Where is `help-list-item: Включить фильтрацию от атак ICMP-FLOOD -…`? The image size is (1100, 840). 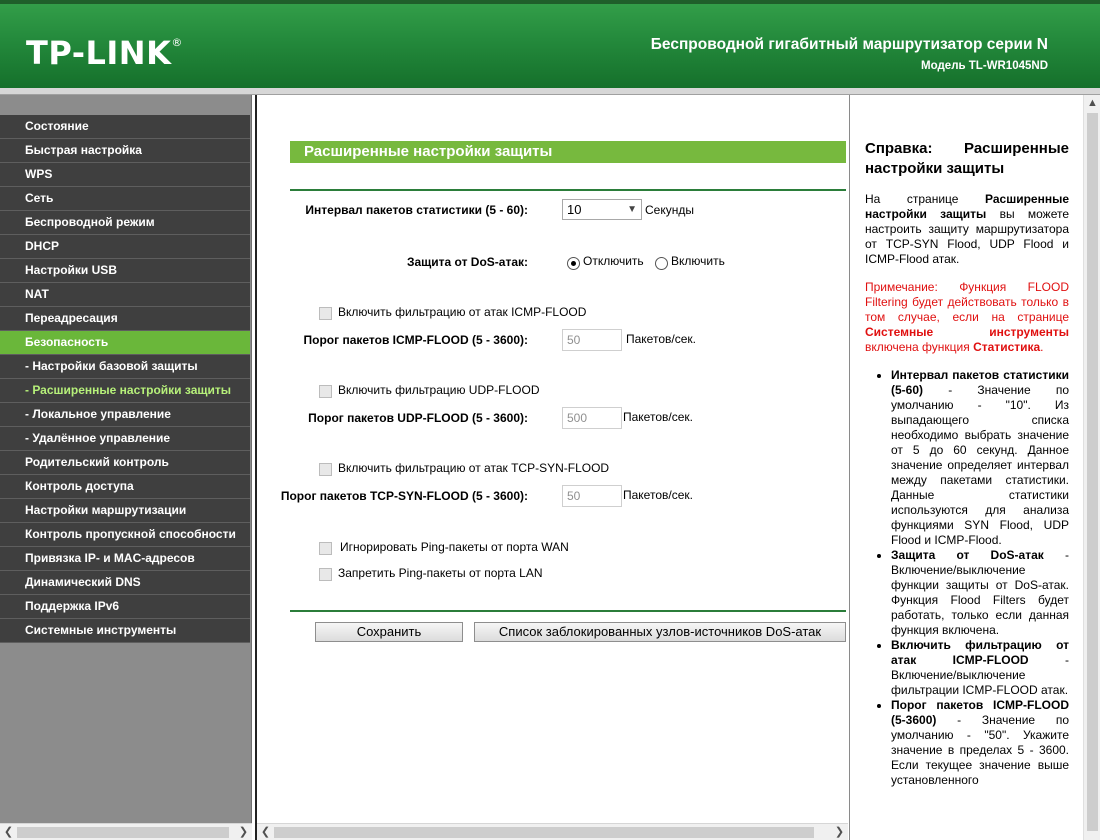 help-list-item: Включить фильтрацию от атак ICMP-FLOOD -… is located at coordinates (980, 668).